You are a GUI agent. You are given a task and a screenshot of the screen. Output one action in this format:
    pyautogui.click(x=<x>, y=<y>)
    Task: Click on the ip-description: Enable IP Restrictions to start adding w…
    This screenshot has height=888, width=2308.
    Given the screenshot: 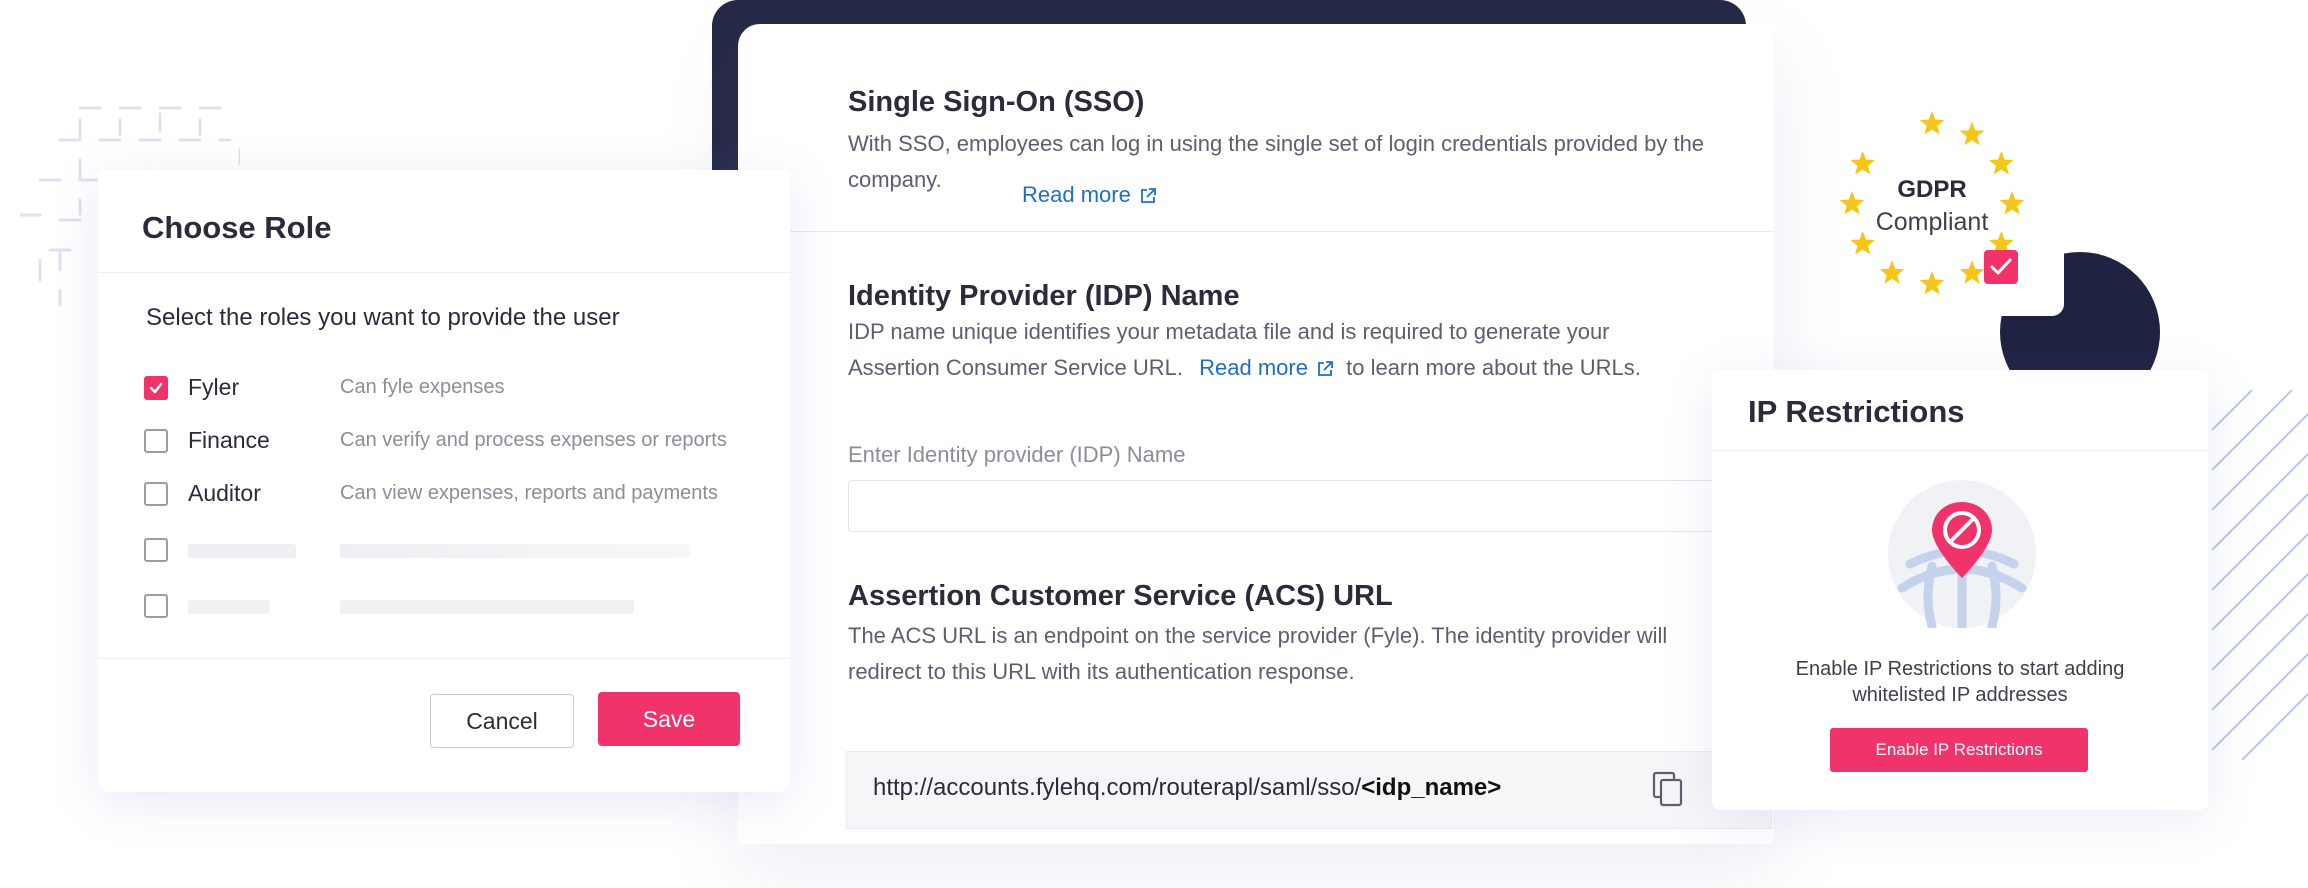 What is the action you would take?
    pyautogui.click(x=1960, y=682)
    